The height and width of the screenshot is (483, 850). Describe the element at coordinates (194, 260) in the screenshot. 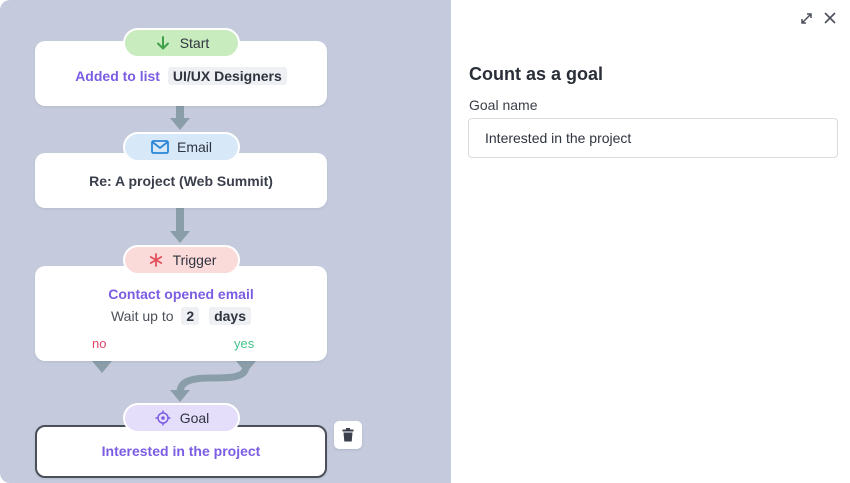

I see `trigger-pill-label: Trigger` at that location.